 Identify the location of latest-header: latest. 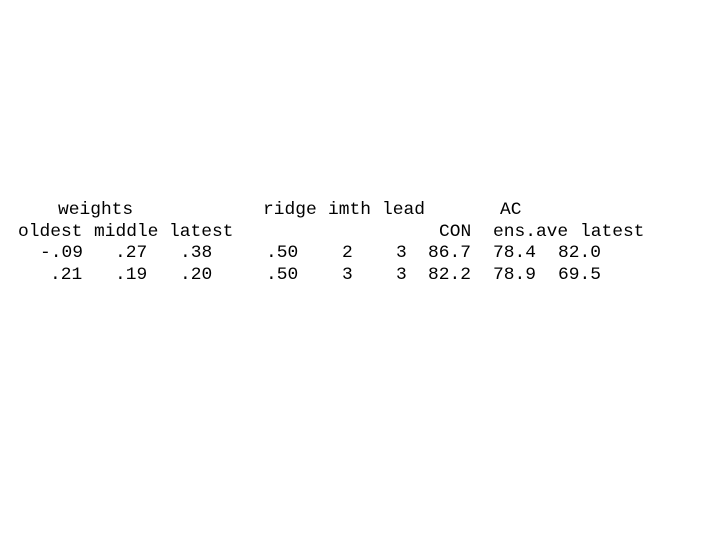
(201, 232).